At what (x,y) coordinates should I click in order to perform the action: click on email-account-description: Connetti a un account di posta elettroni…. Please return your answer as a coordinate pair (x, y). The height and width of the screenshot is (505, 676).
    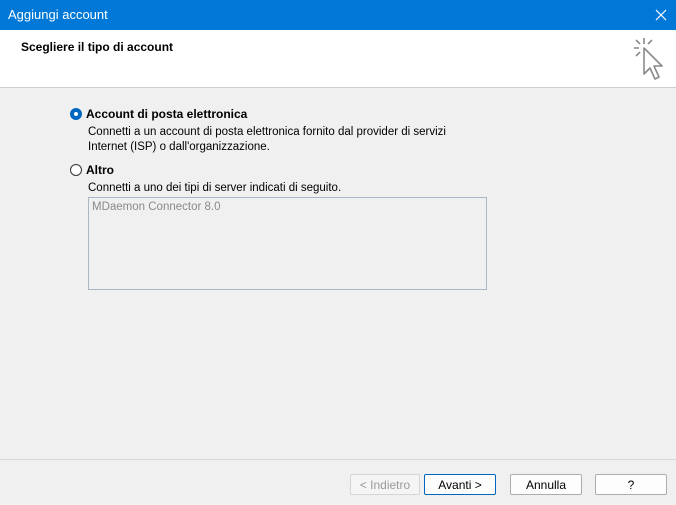
    Looking at the image, I should click on (267, 140).